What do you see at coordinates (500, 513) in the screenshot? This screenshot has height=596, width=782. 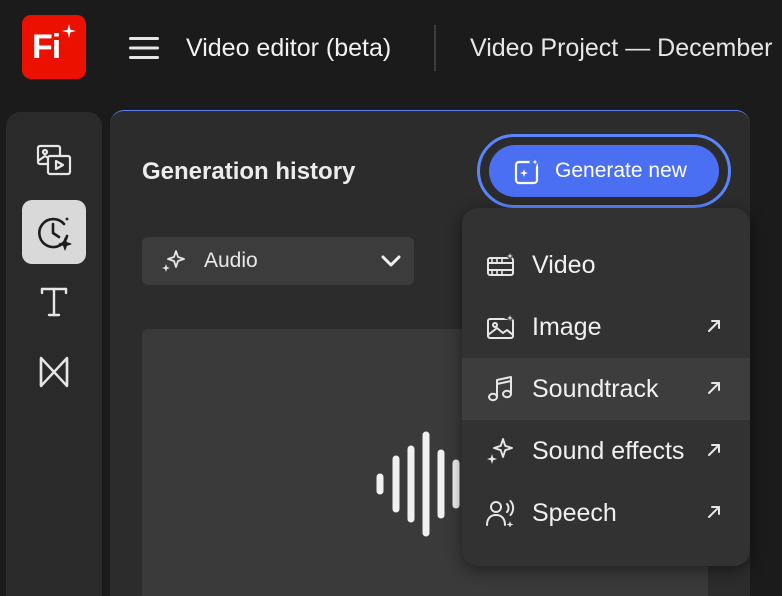 I see `speech-icon` at bounding box center [500, 513].